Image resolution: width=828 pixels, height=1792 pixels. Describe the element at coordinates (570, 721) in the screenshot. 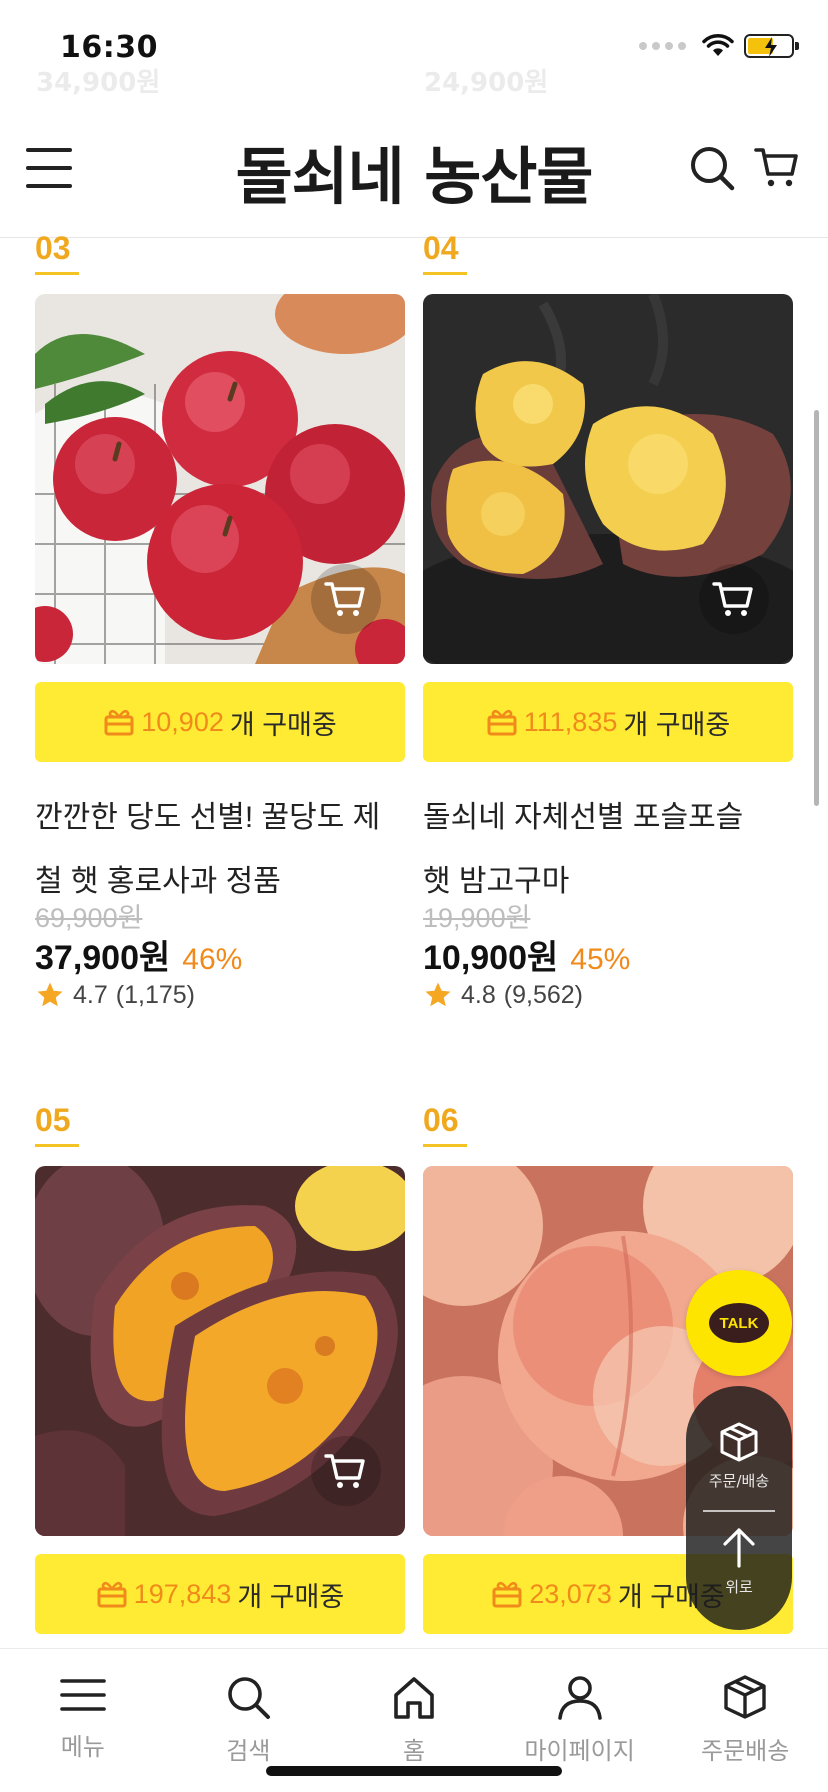

I see `buying-count: 111,835` at that location.